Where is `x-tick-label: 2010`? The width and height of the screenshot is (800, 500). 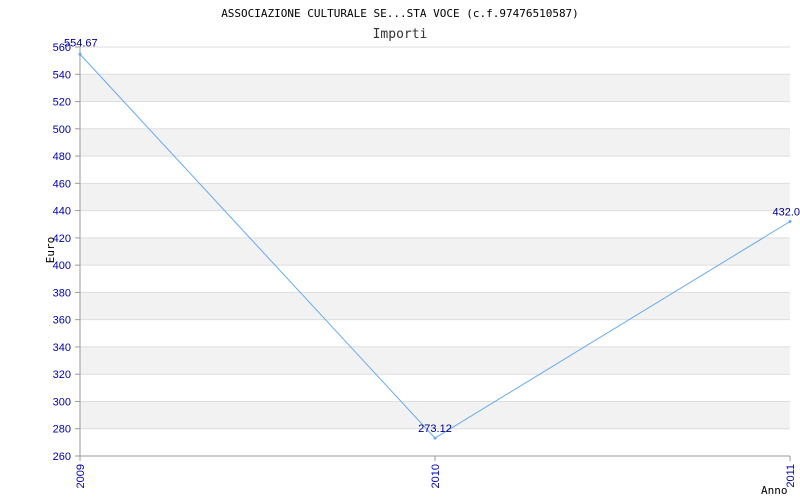 x-tick-label: 2010 is located at coordinates (436, 476).